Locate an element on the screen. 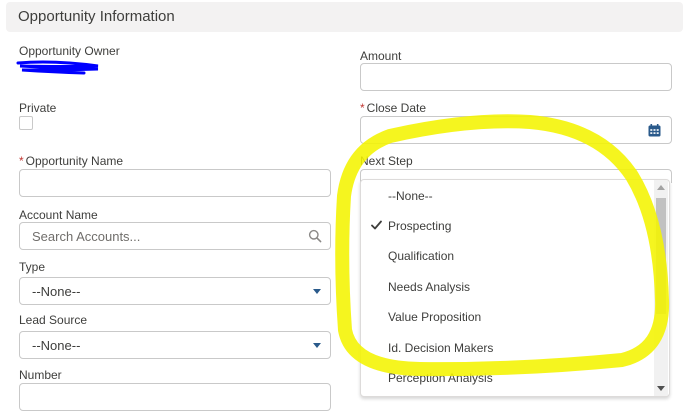 Image resolution: width=690 pixels, height=411 pixels. listbox-option: Needs Analysis is located at coordinates (507, 287).